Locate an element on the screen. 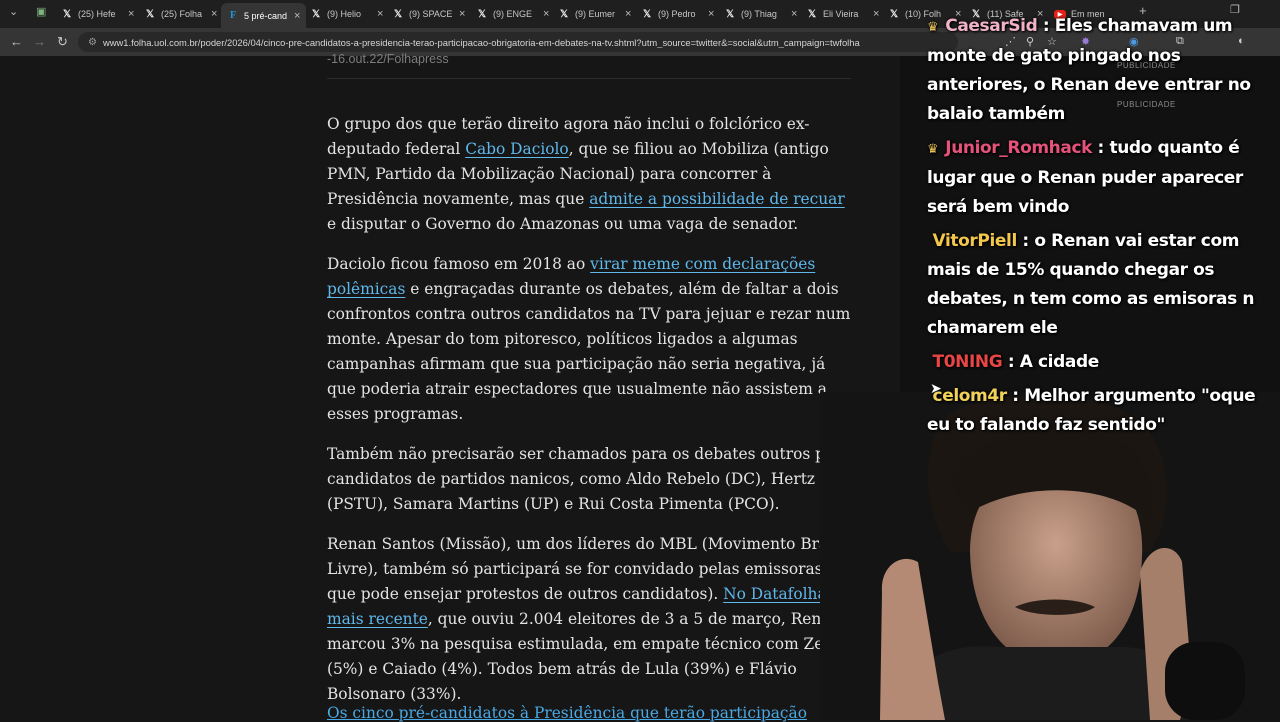 The width and height of the screenshot is (1280, 722). browser-tab: 𝕏 (9) Eumer × is located at coordinates (594, 14).